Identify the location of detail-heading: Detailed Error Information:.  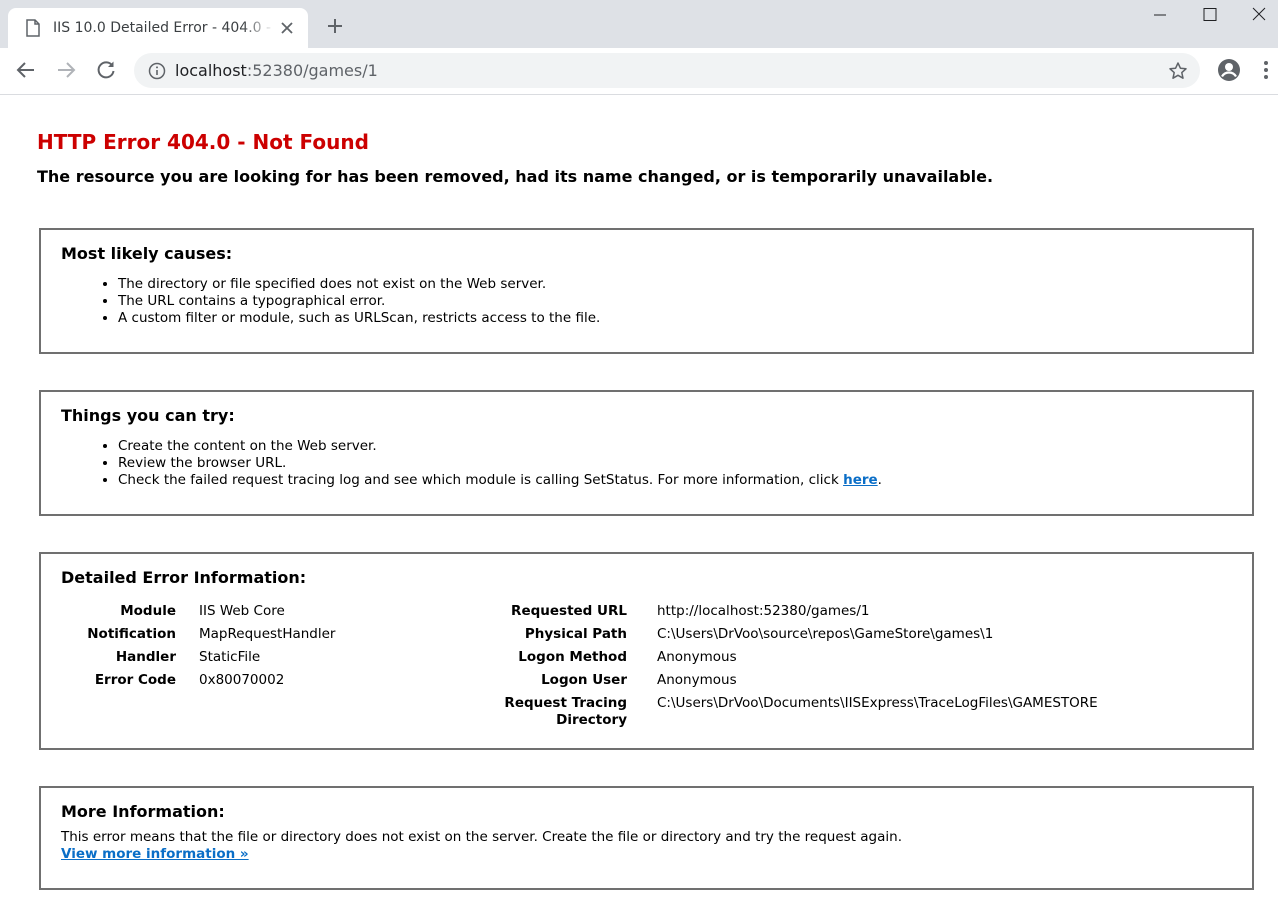
(184, 577).